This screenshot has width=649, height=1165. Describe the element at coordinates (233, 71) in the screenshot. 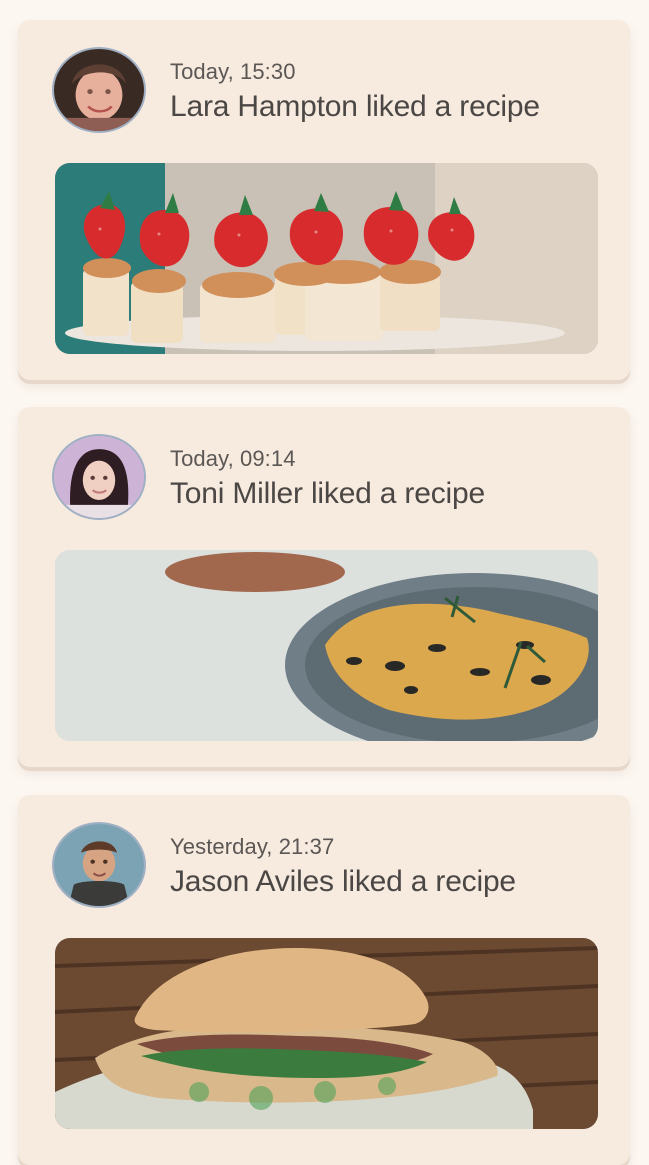

I see `activity-time: Today, 15:30` at that location.